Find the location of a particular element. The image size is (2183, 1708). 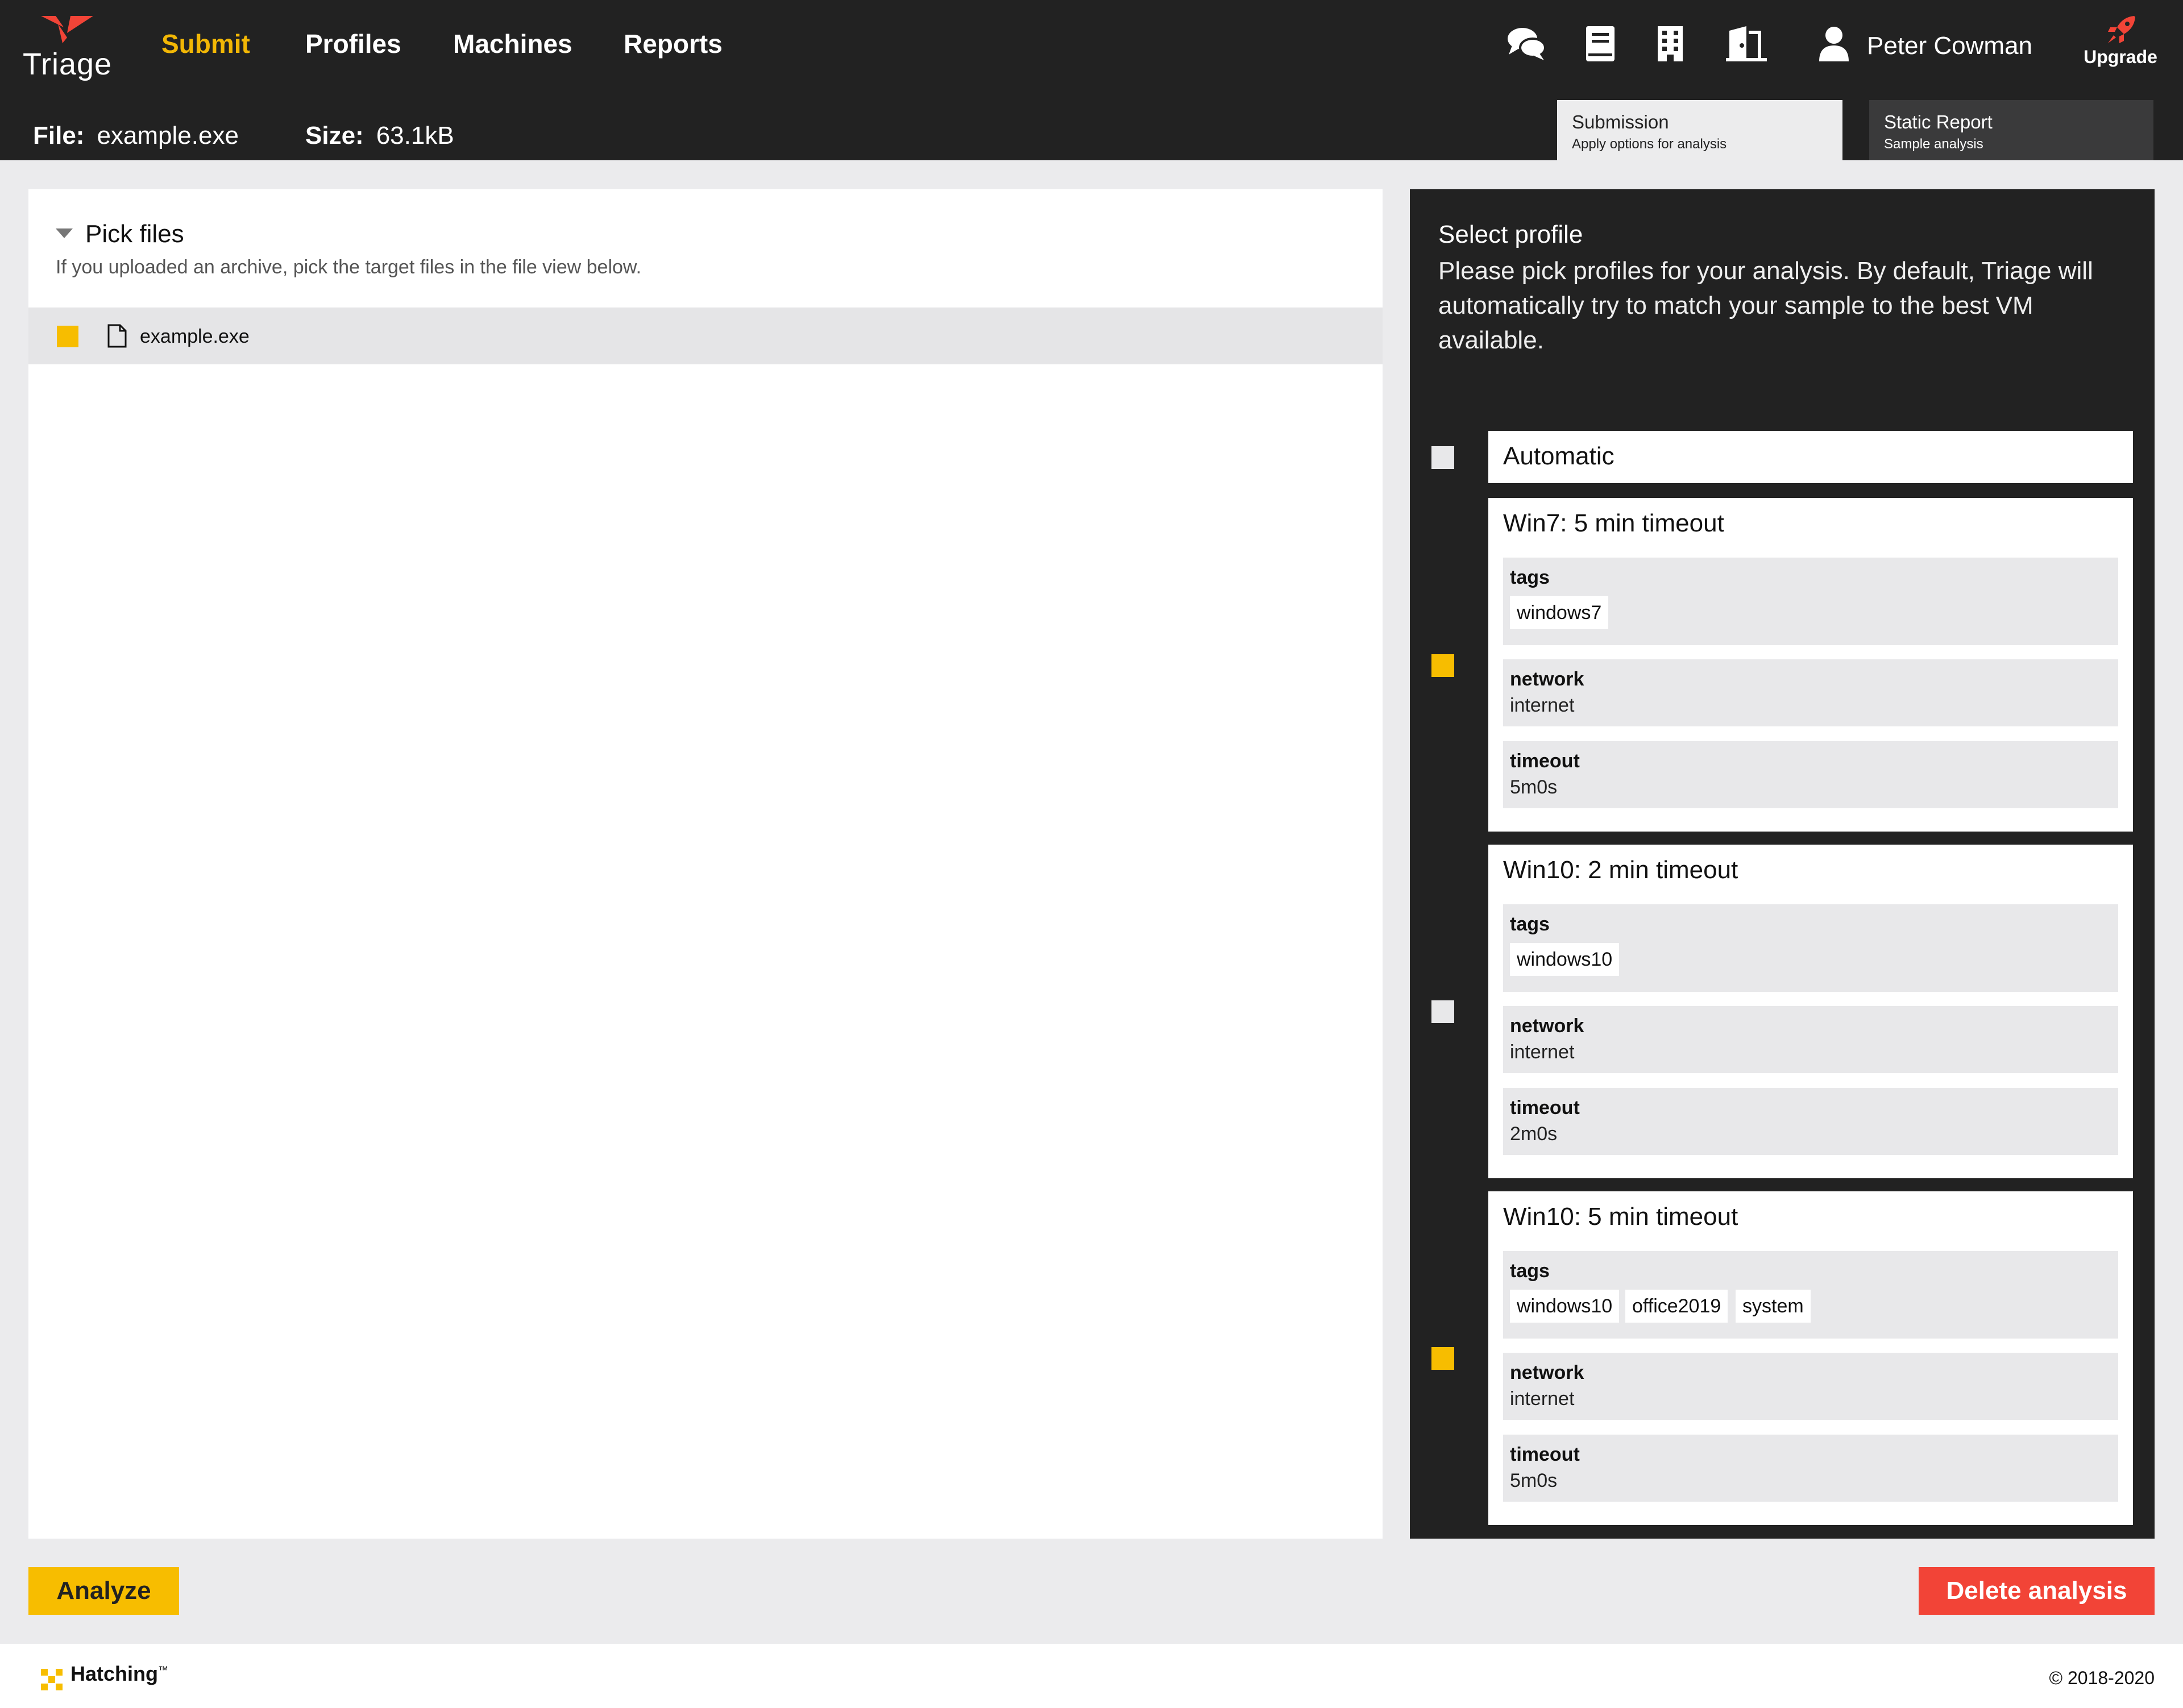

profile-tags: tags windows10 office2019 system is located at coordinates (1810, 1295).